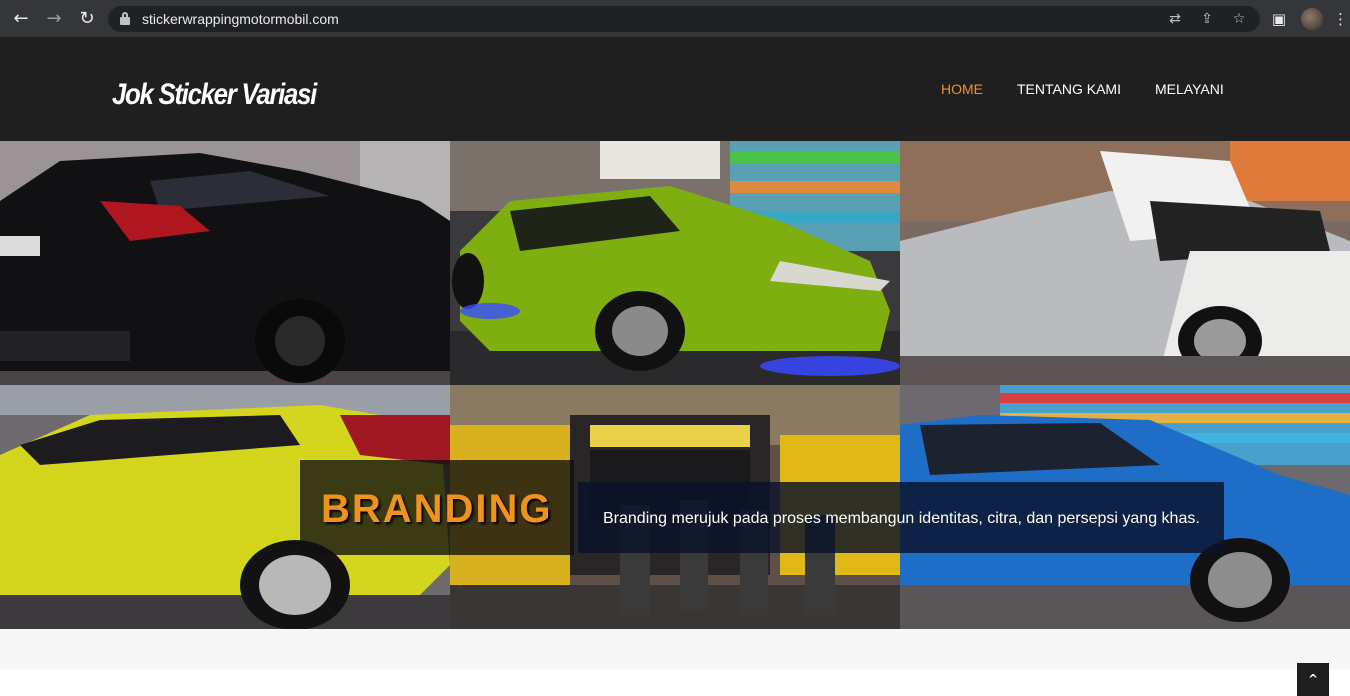 The height and width of the screenshot is (696, 1350). What do you see at coordinates (225, 263) in the screenshot?
I see `black-suv-photo` at bounding box center [225, 263].